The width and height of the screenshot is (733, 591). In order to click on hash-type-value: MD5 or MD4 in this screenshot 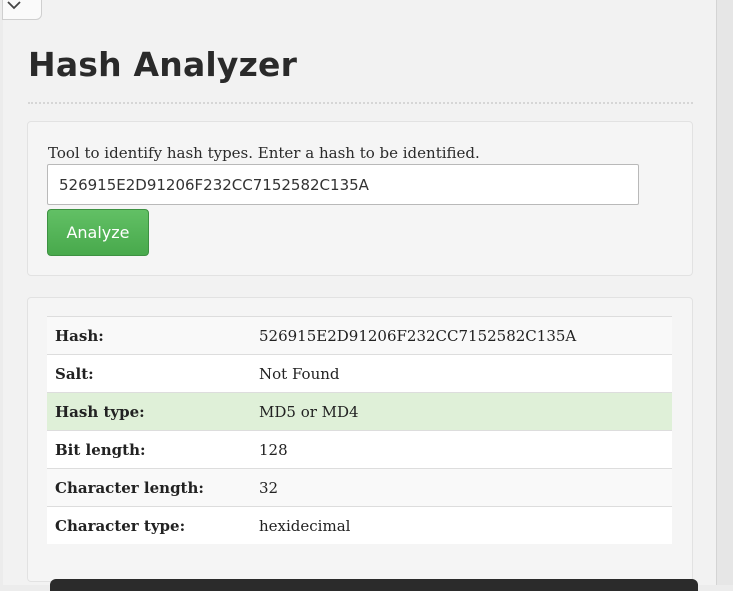, I will do `click(461, 411)`.